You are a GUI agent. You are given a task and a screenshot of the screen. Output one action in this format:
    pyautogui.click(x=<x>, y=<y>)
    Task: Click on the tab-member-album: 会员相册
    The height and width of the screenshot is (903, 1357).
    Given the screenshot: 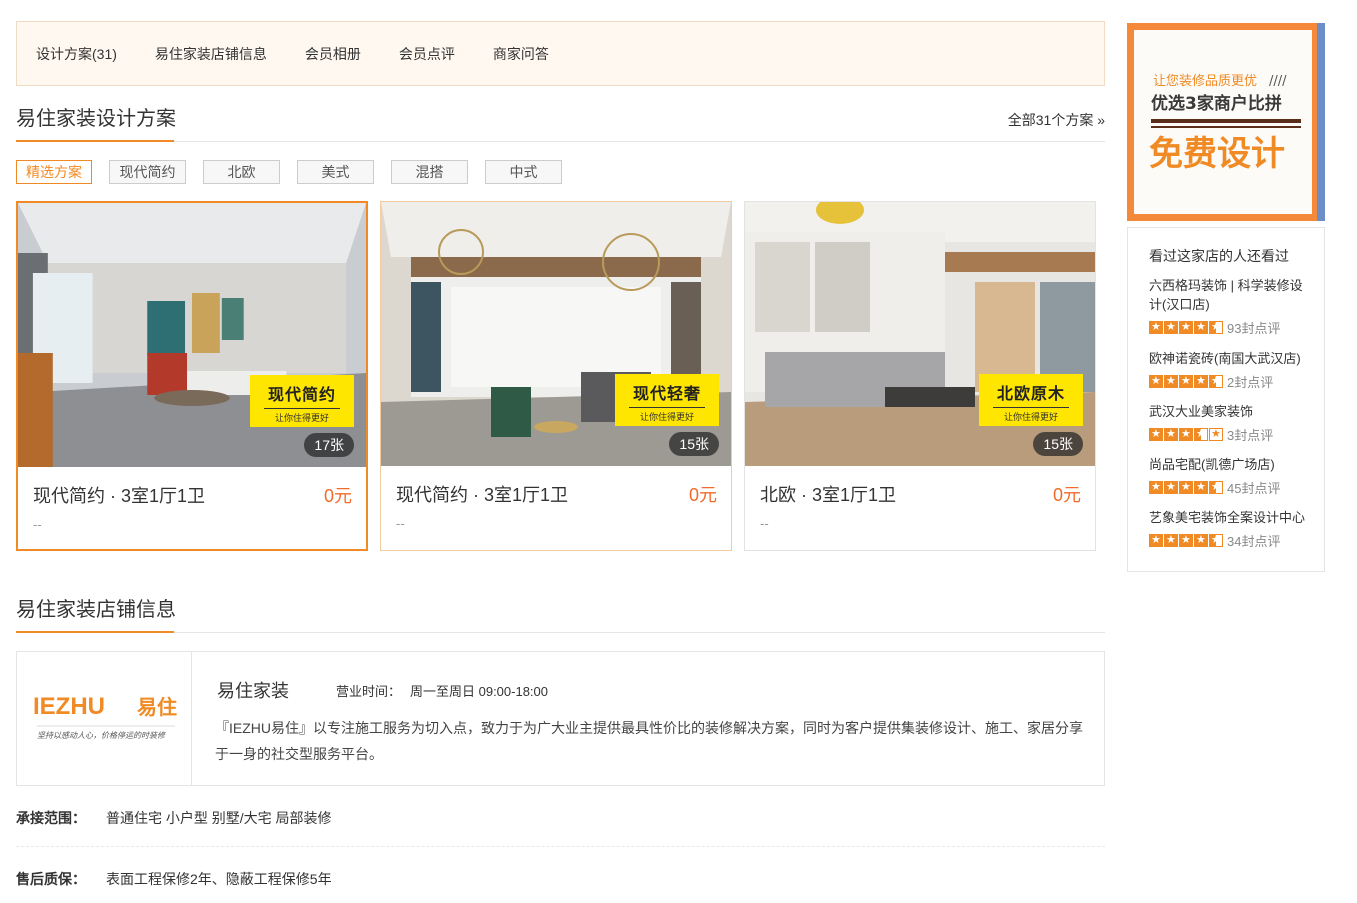 What is the action you would take?
    pyautogui.click(x=333, y=54)
    